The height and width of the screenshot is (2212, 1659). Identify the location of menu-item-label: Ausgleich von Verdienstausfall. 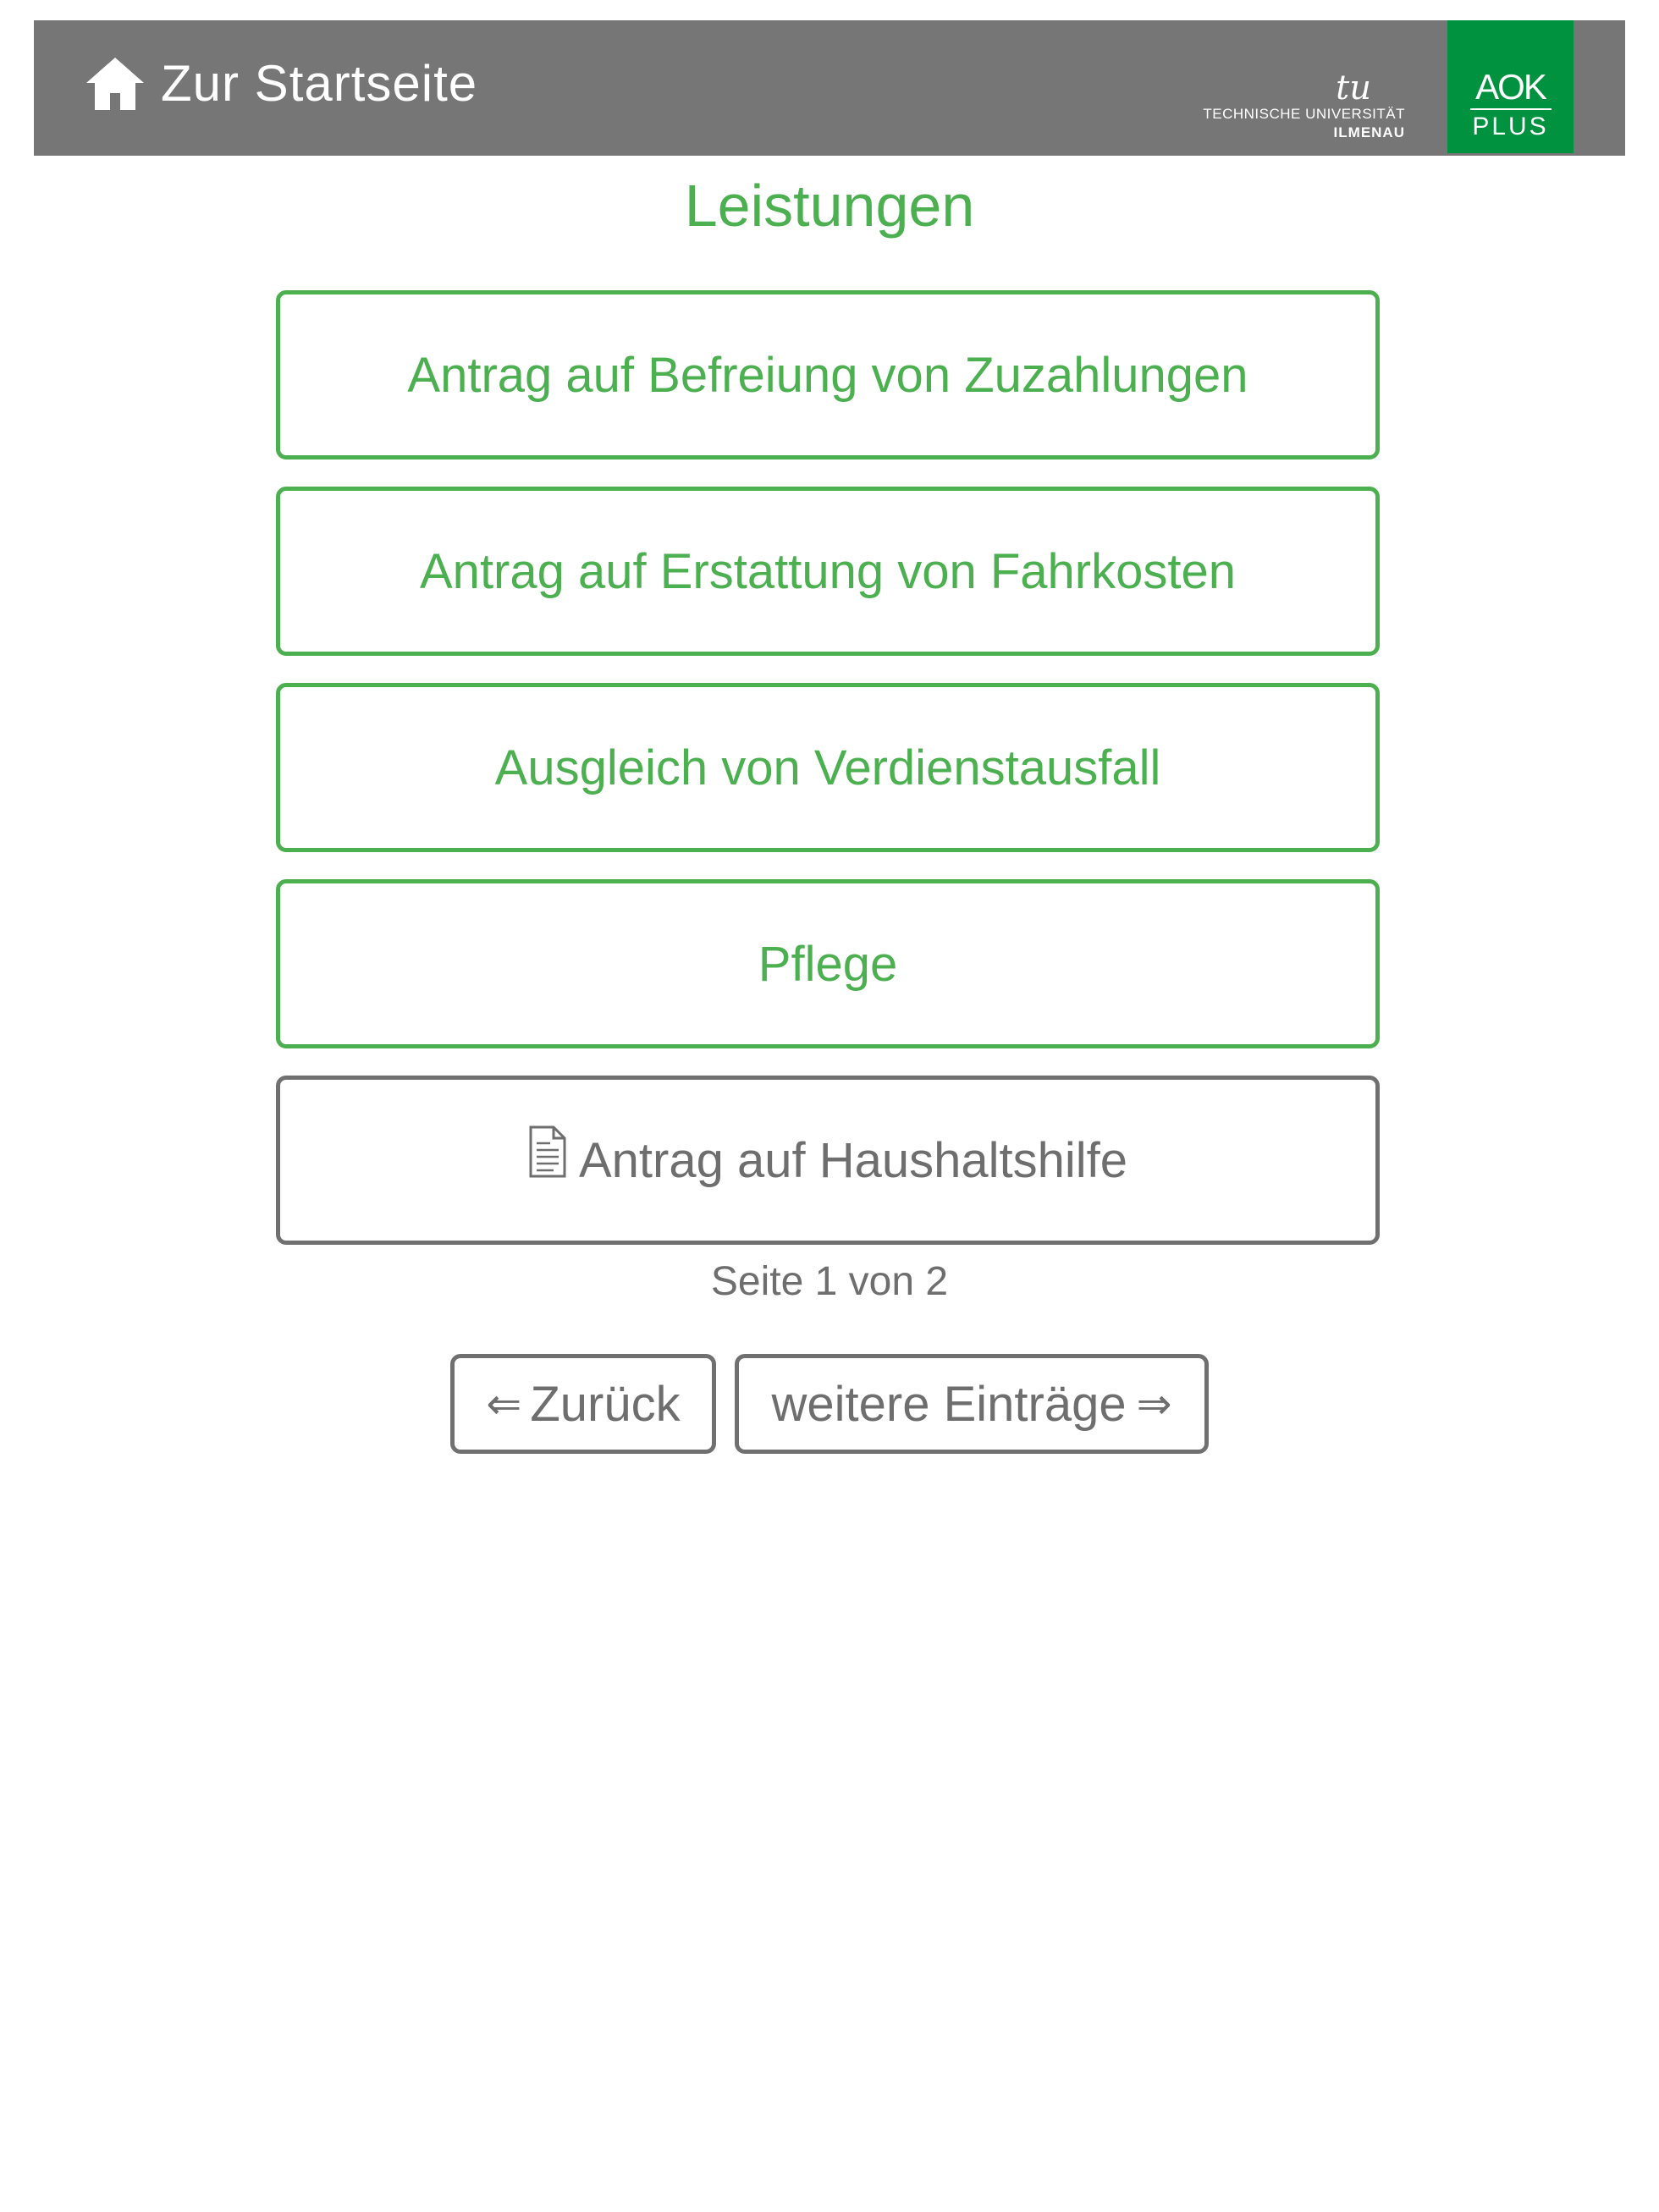
(827, 767).